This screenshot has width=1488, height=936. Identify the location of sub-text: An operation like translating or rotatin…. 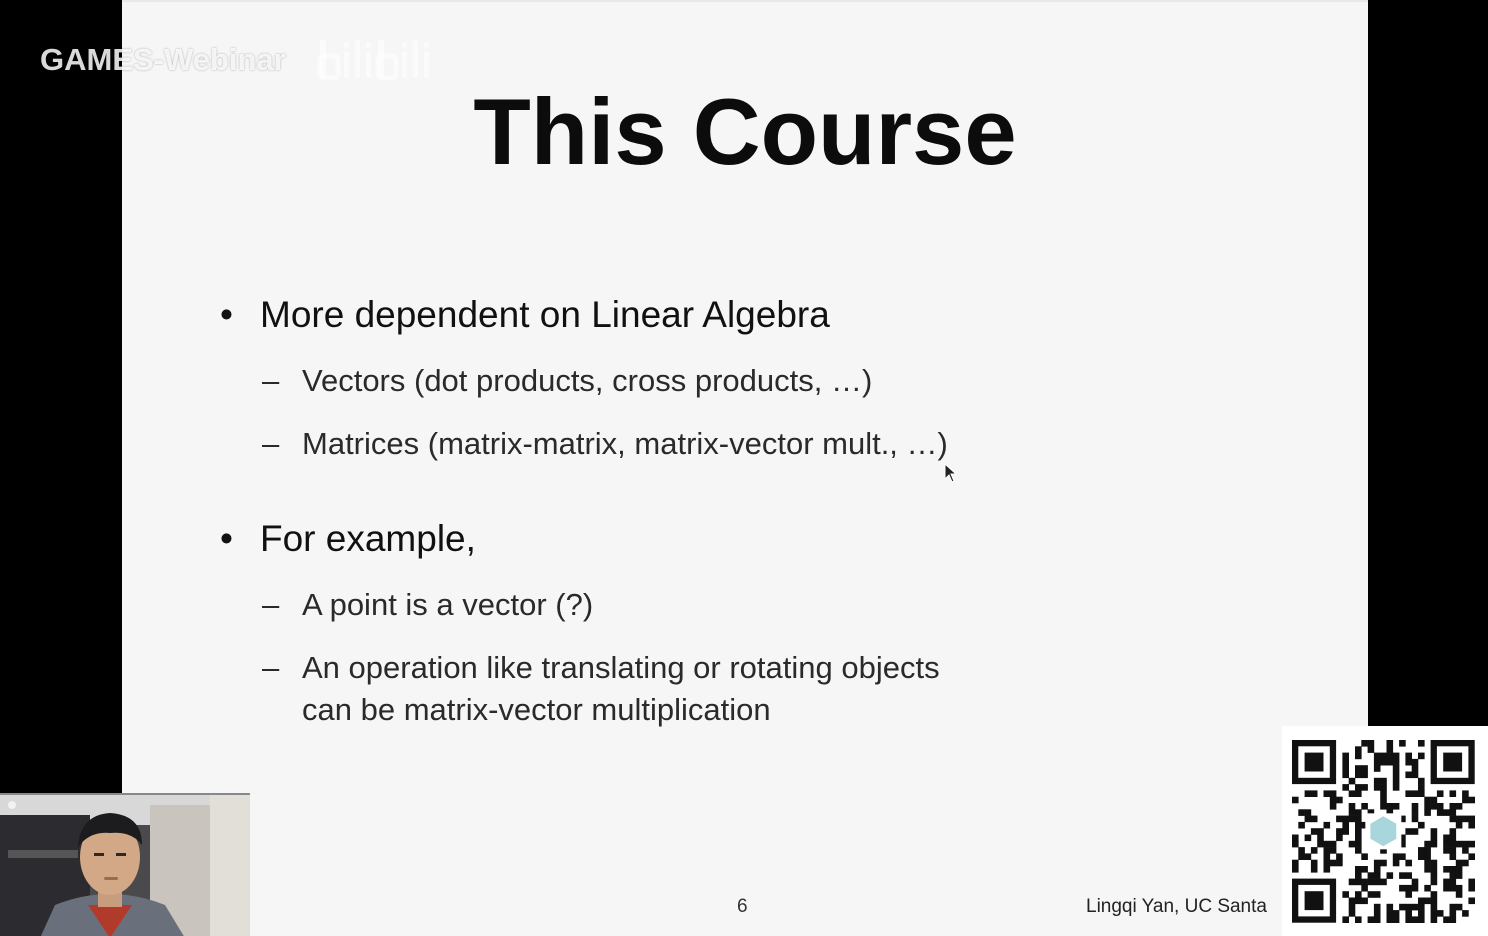
(621, 667).